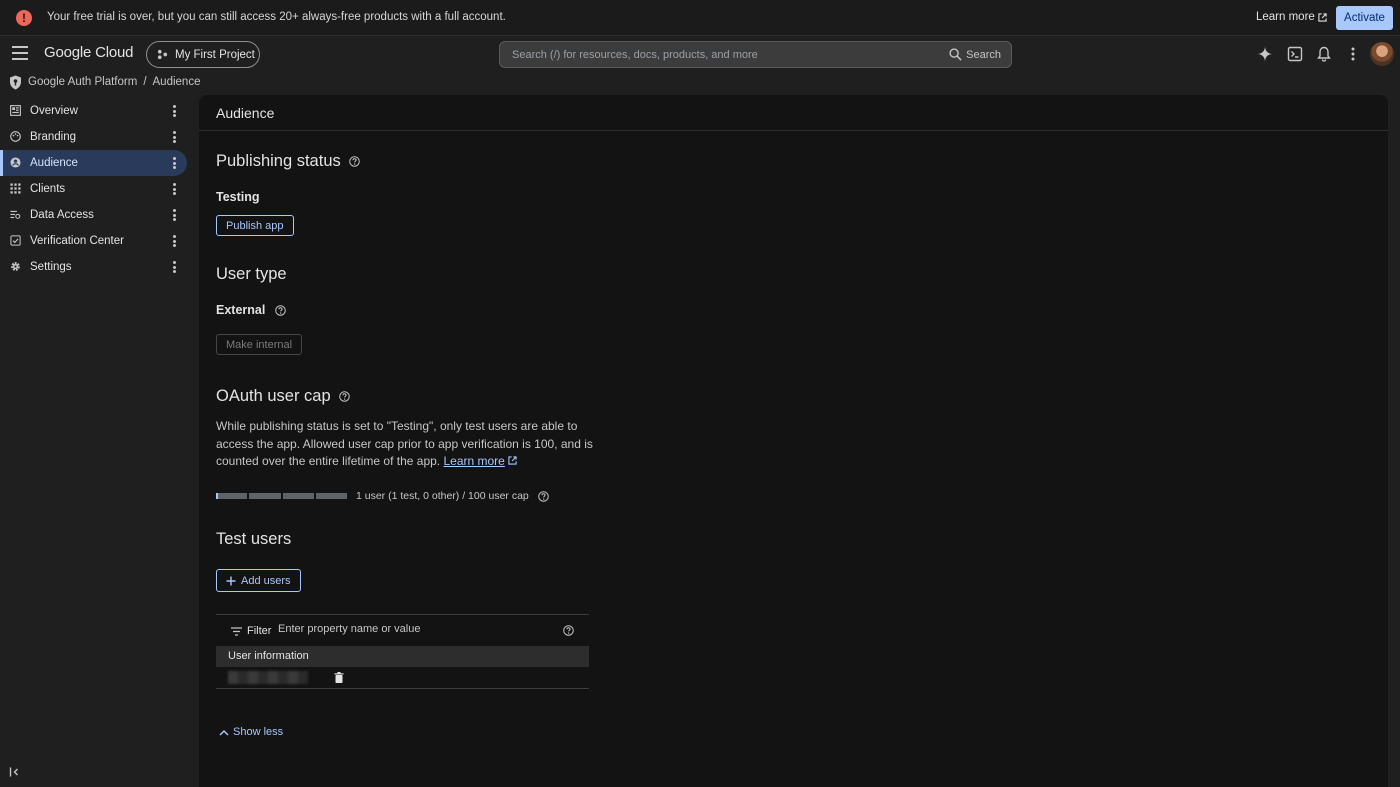 The height and width of the screenshot is (787, 1400). What do you see at coordinates (238, 197) in the screenshot?
I see `publishing-status-value: Testing` at bounding box center [238, 197].